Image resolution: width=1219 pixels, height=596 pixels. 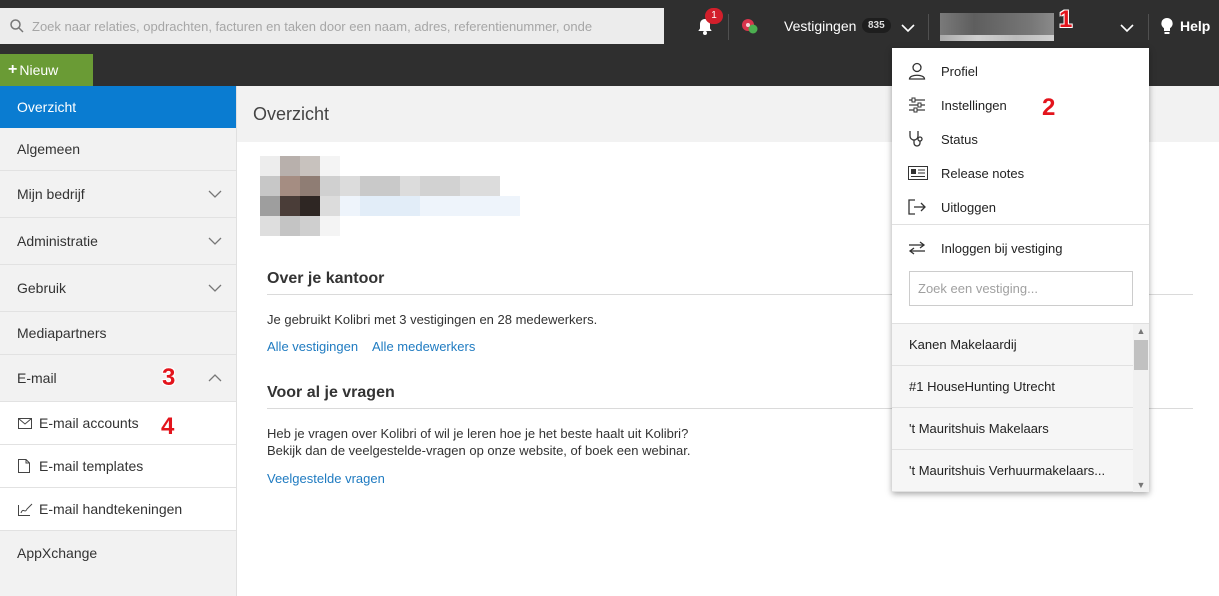 What do you see at coordinates (750, 26) in the screenshot?
I see `kolibri-app-icon` at bounding box center [750, 26].